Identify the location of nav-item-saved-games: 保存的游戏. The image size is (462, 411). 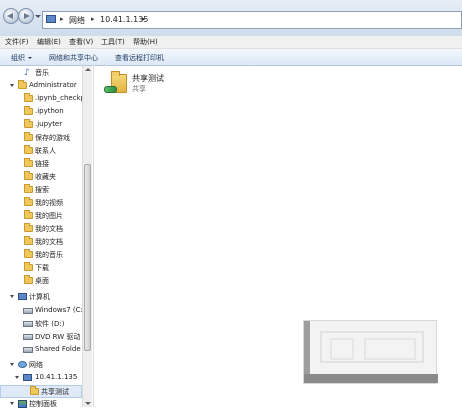
(41, 138).